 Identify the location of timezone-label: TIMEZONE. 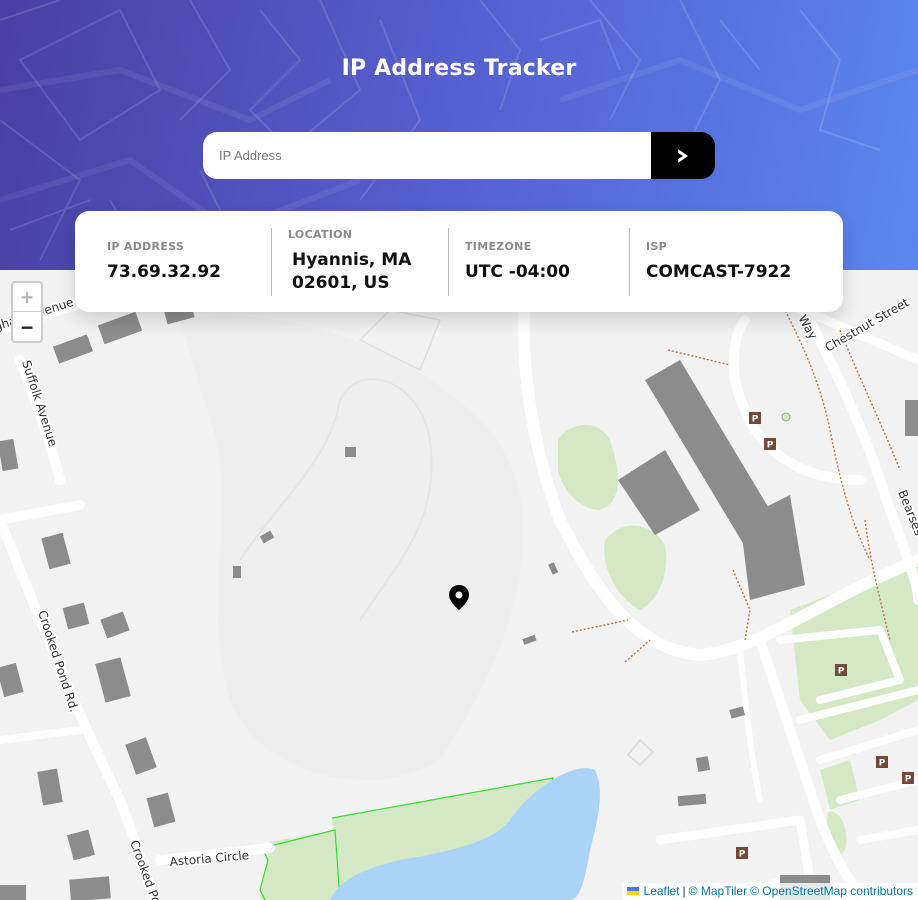
(498, 246).